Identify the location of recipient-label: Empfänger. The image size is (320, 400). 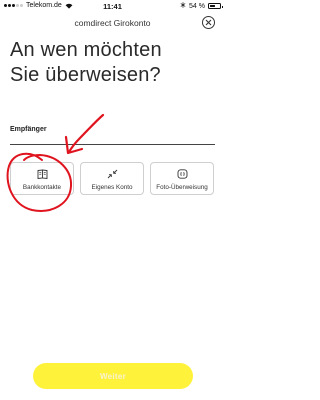
(28, 129).